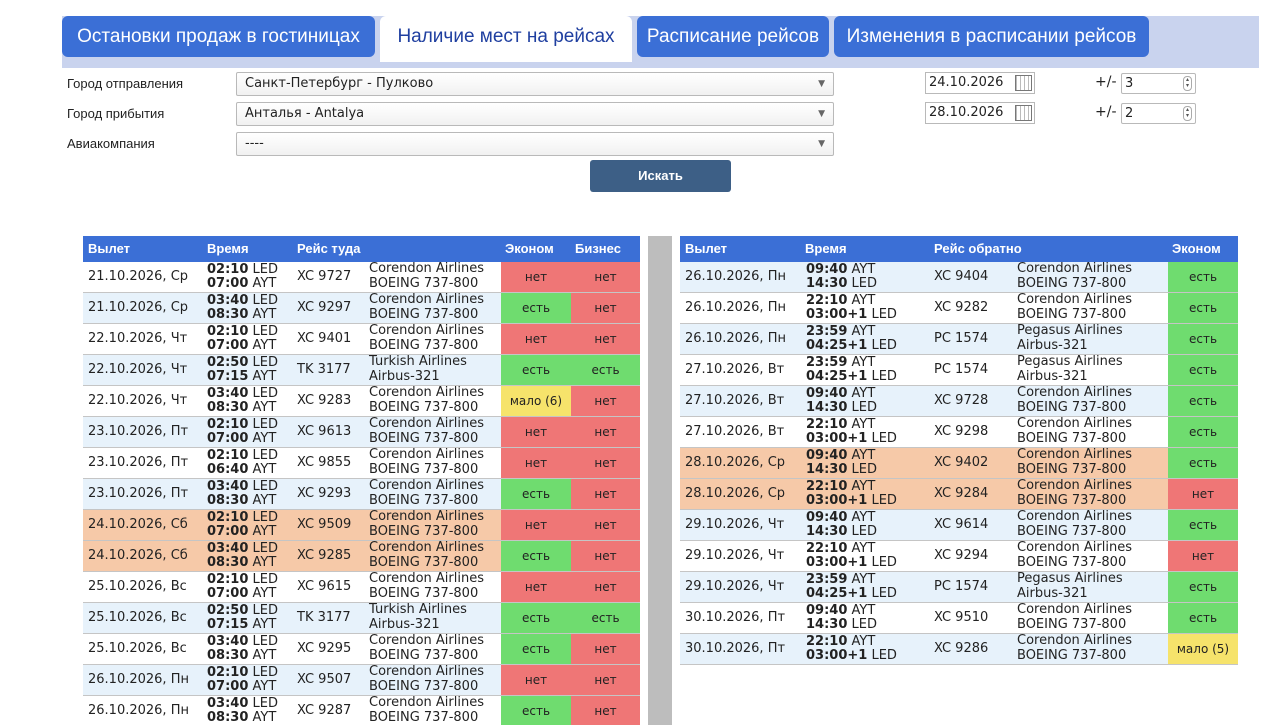 The image size is (1280, 725). Describe the element at coordinates (660, 176) in the screenshot. I see `search-button: Искать` at that location.